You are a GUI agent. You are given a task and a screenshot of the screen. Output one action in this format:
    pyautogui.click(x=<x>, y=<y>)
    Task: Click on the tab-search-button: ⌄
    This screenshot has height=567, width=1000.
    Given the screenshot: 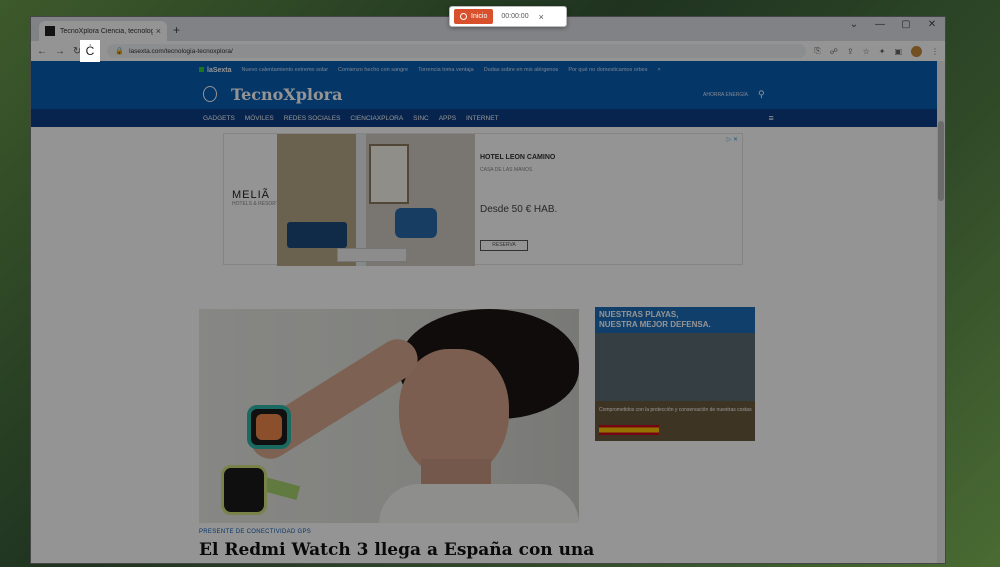 What is the action you would take?
    pyautogui.click(x=854, y=24)
    